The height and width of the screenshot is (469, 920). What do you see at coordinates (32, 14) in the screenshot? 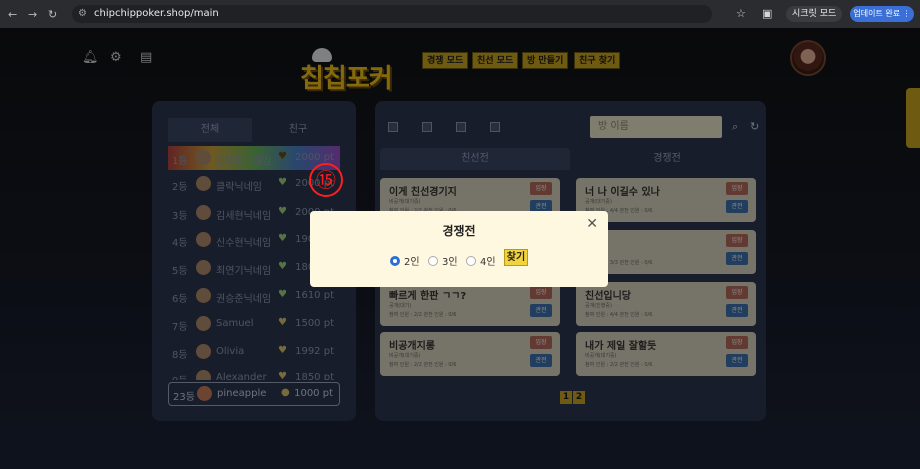
I see `forward-icon: →` at bounding box center [32, 14].